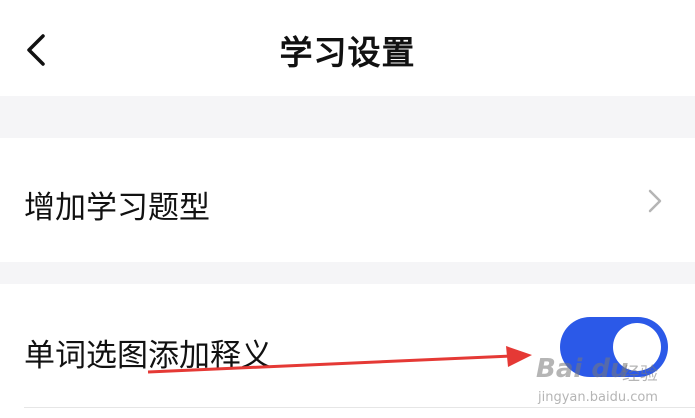  I want to click on page-title: 学习设置, so click(347, 52).